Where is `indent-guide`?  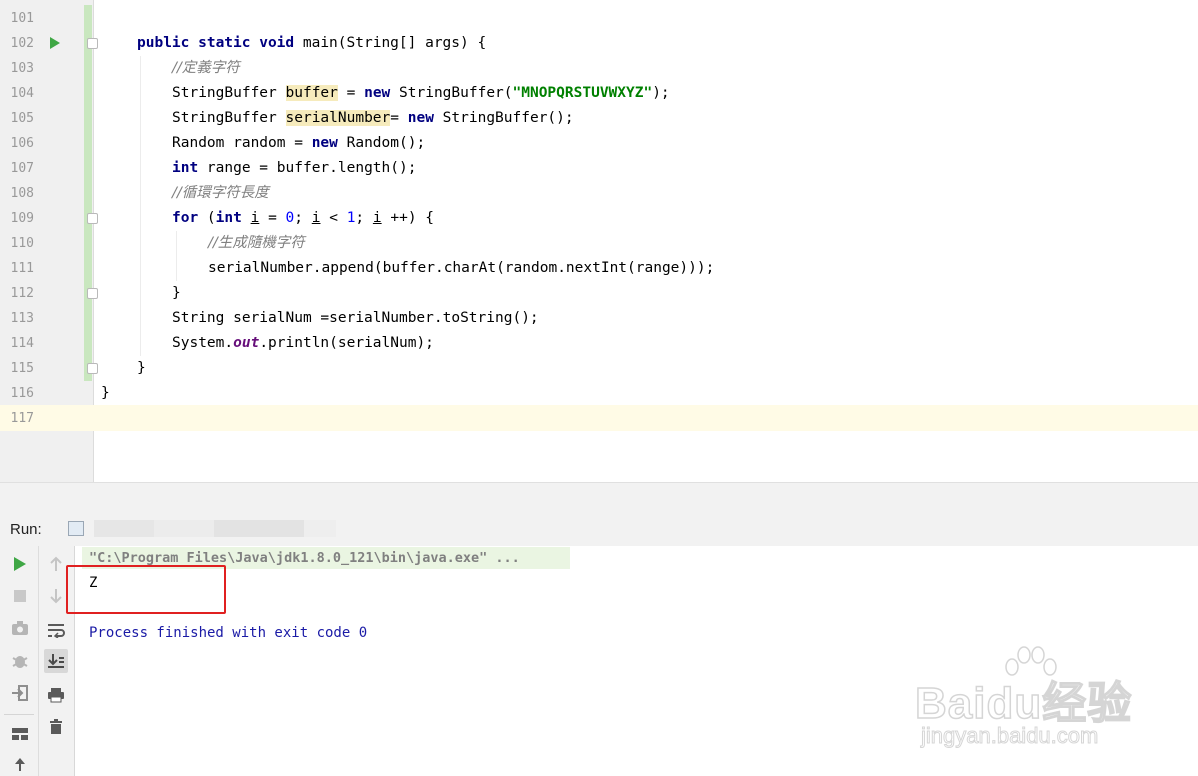 indent-guide is located at coordinates (140, 206).